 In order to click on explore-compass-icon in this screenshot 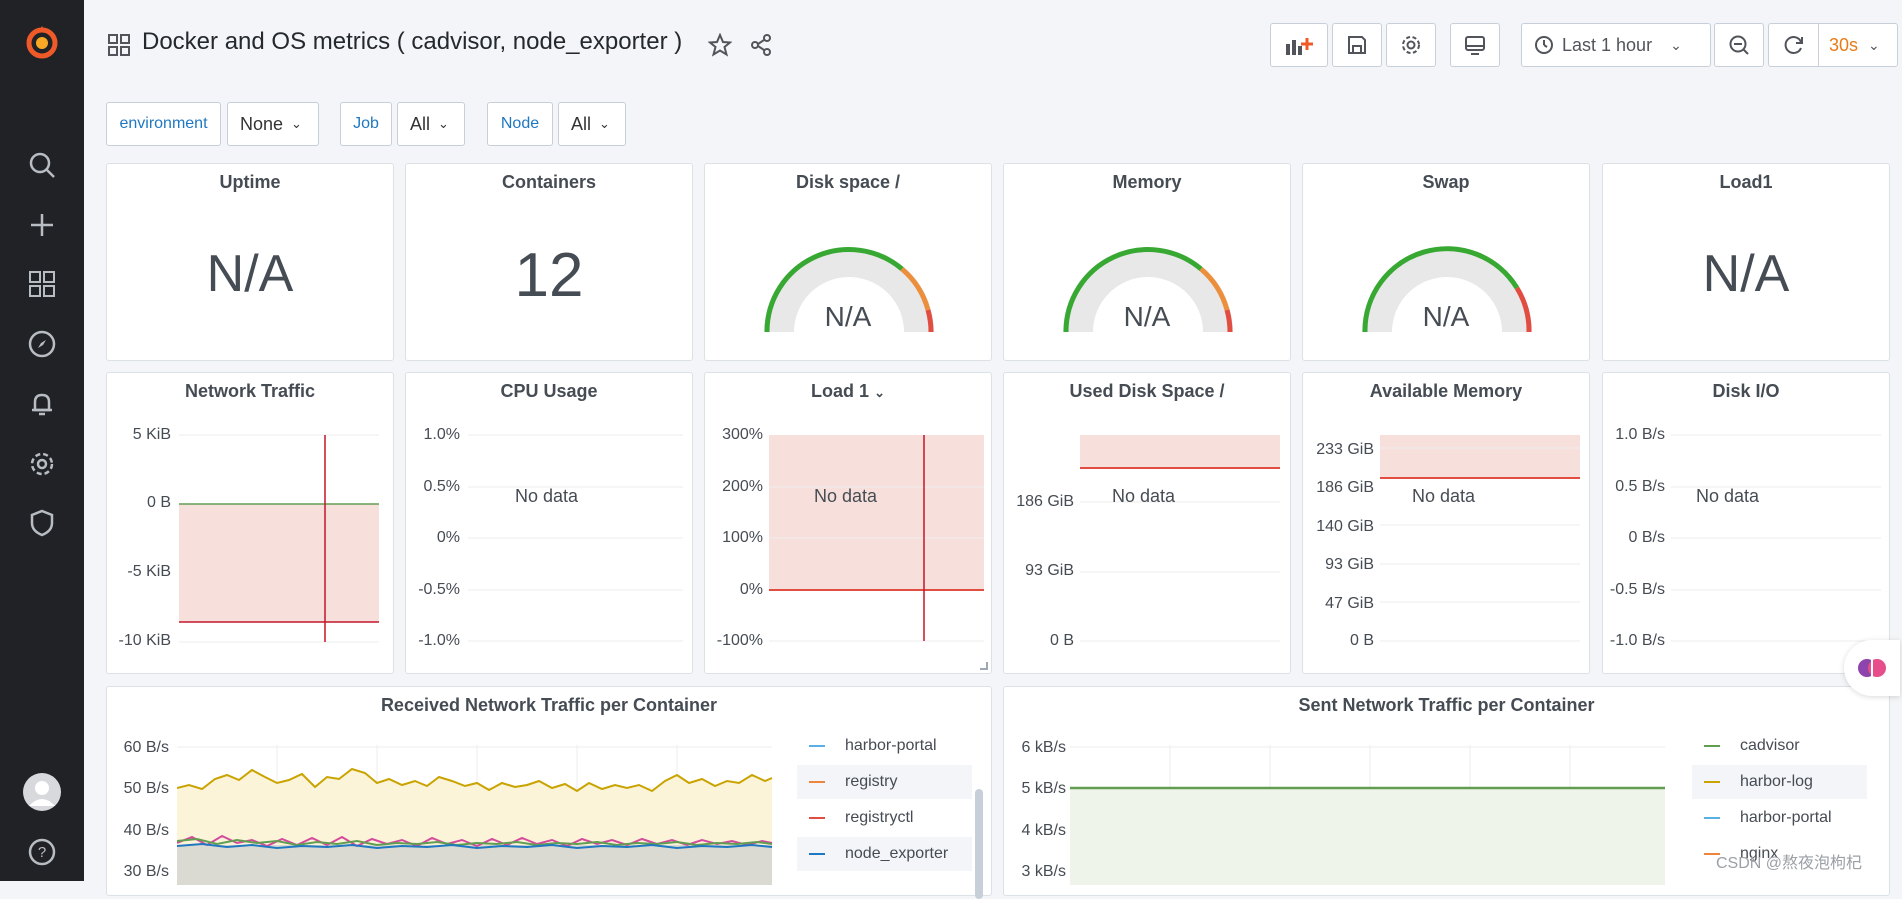, I will do `click(42, 344)`.